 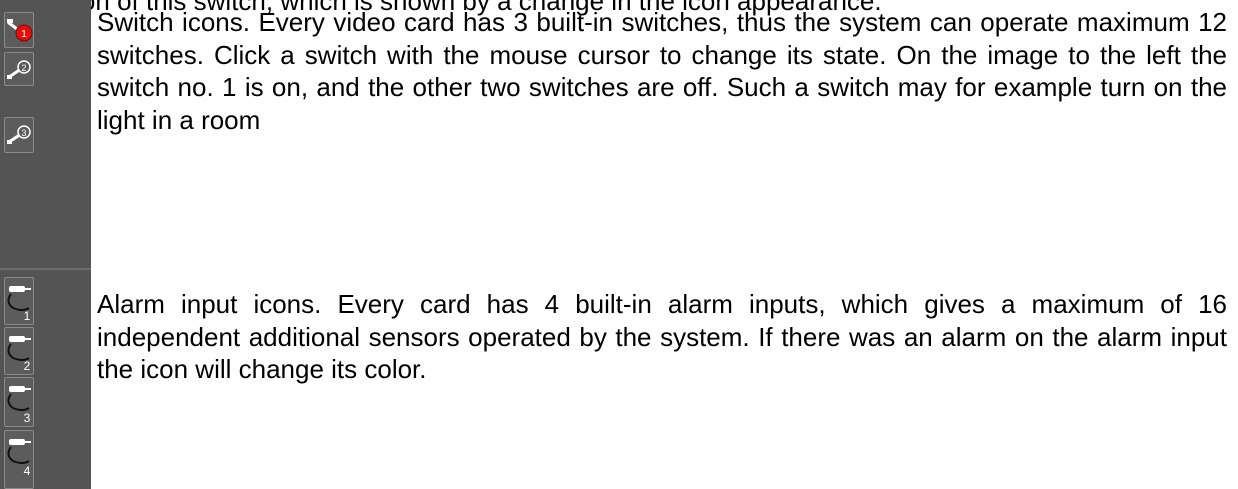 I want to click on alarm-input-4-icon: 4, so click(x=19, y=459).